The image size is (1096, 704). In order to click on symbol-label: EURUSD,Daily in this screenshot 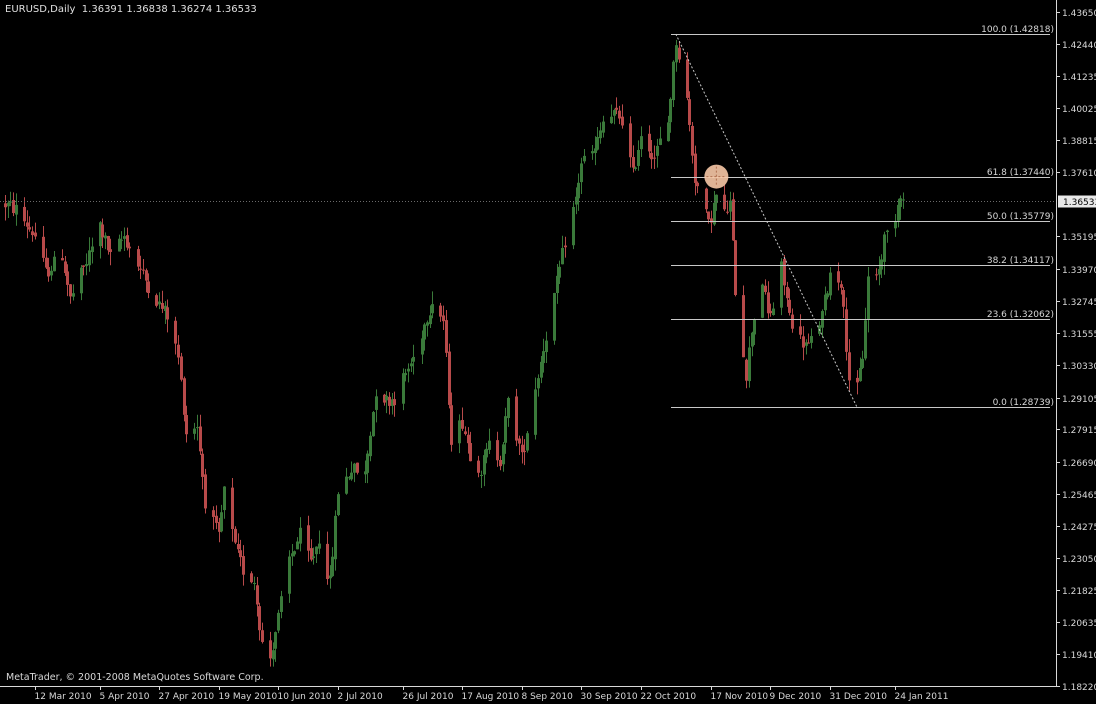, I will do `click(40, 9)`.